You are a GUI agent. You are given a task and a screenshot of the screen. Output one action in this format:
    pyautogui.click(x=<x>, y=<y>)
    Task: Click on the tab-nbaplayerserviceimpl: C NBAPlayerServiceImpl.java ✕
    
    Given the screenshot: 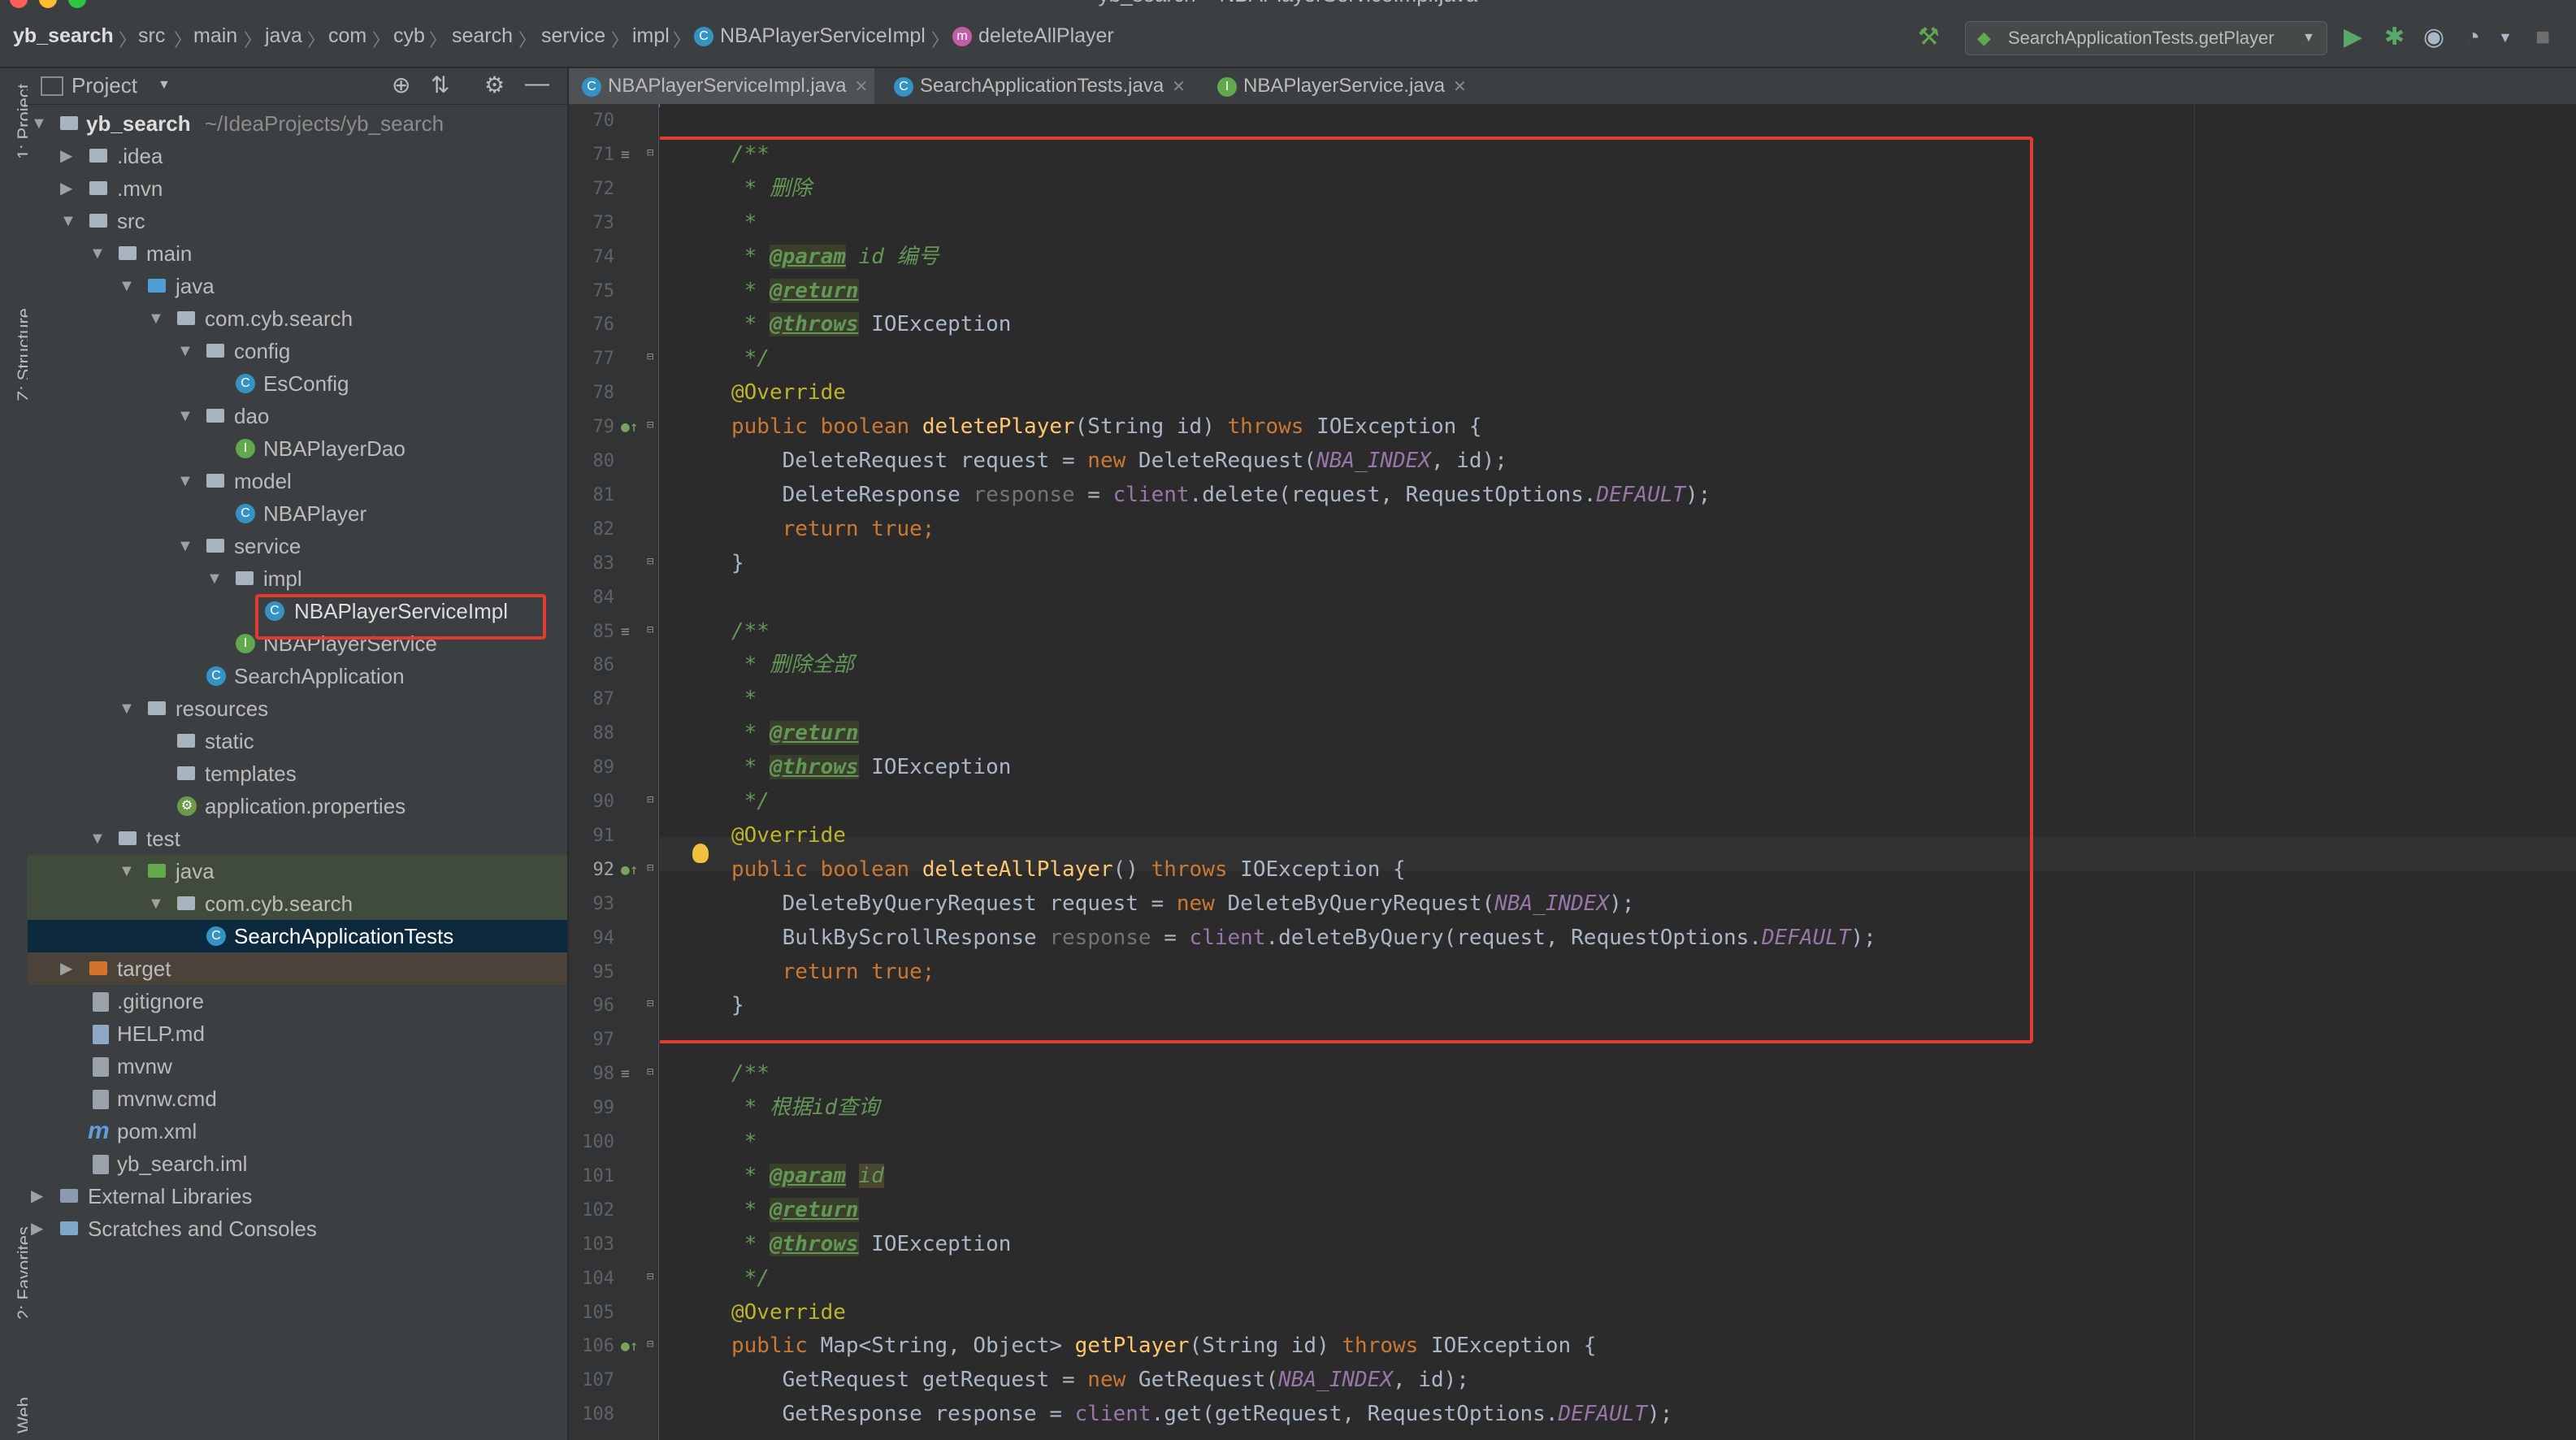 What is the action you would take?
    pyautogui.click(x=721, y=87)
    